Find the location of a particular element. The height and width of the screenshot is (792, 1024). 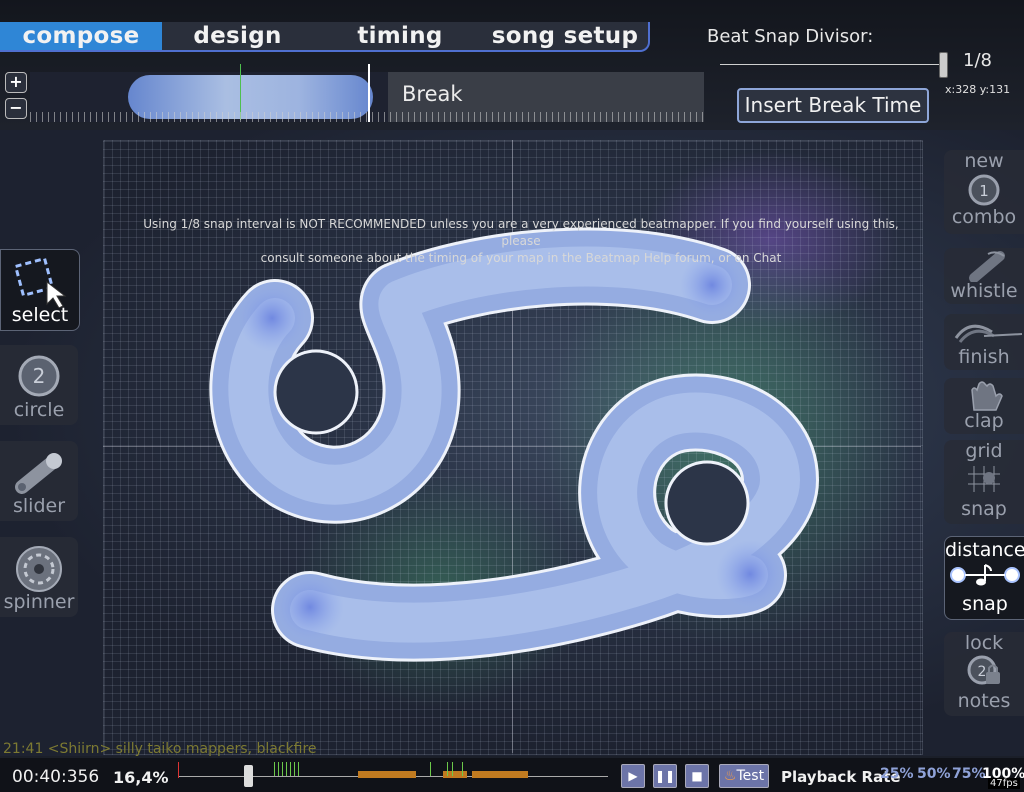

hit-circle-icon: 2 is located at coordinates (39, 376).